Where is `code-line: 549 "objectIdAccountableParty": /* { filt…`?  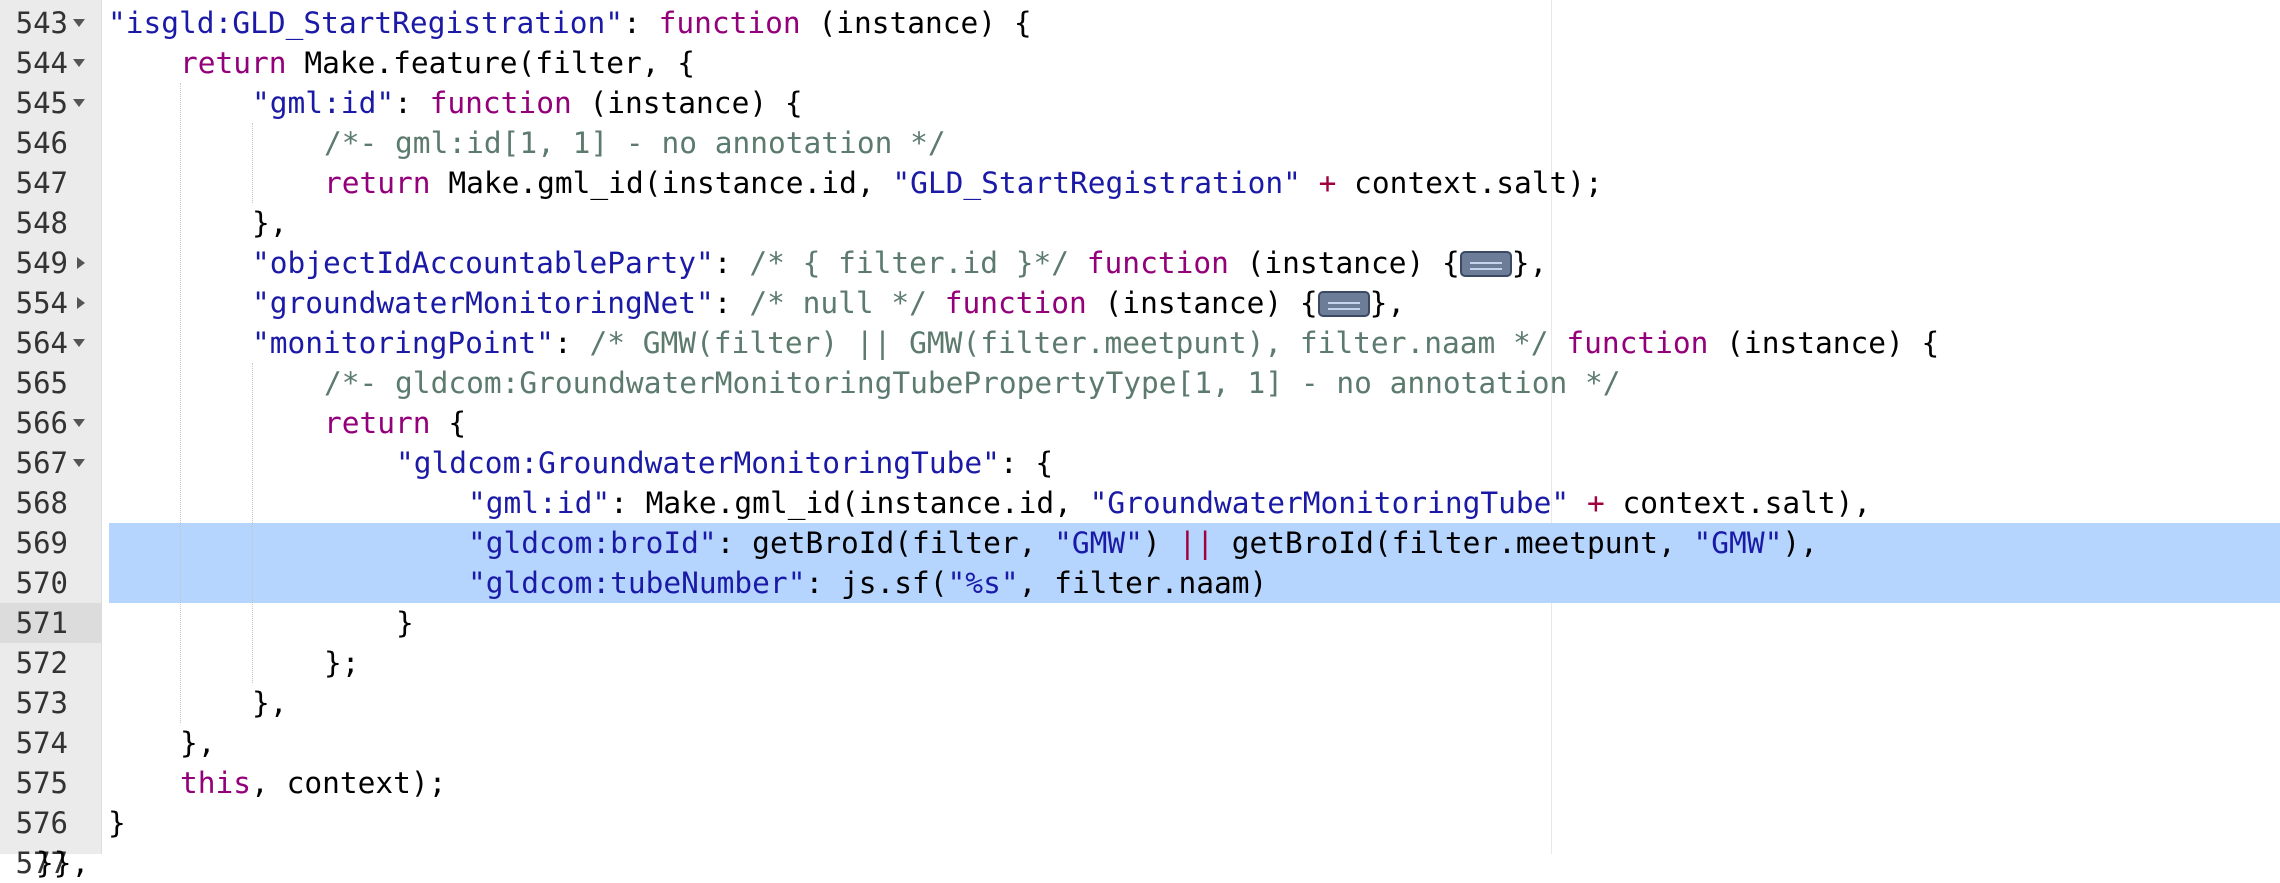 code-line: 549 "objectIdAccountableParty": /* { filt… is located at coordinates (1140, 263).